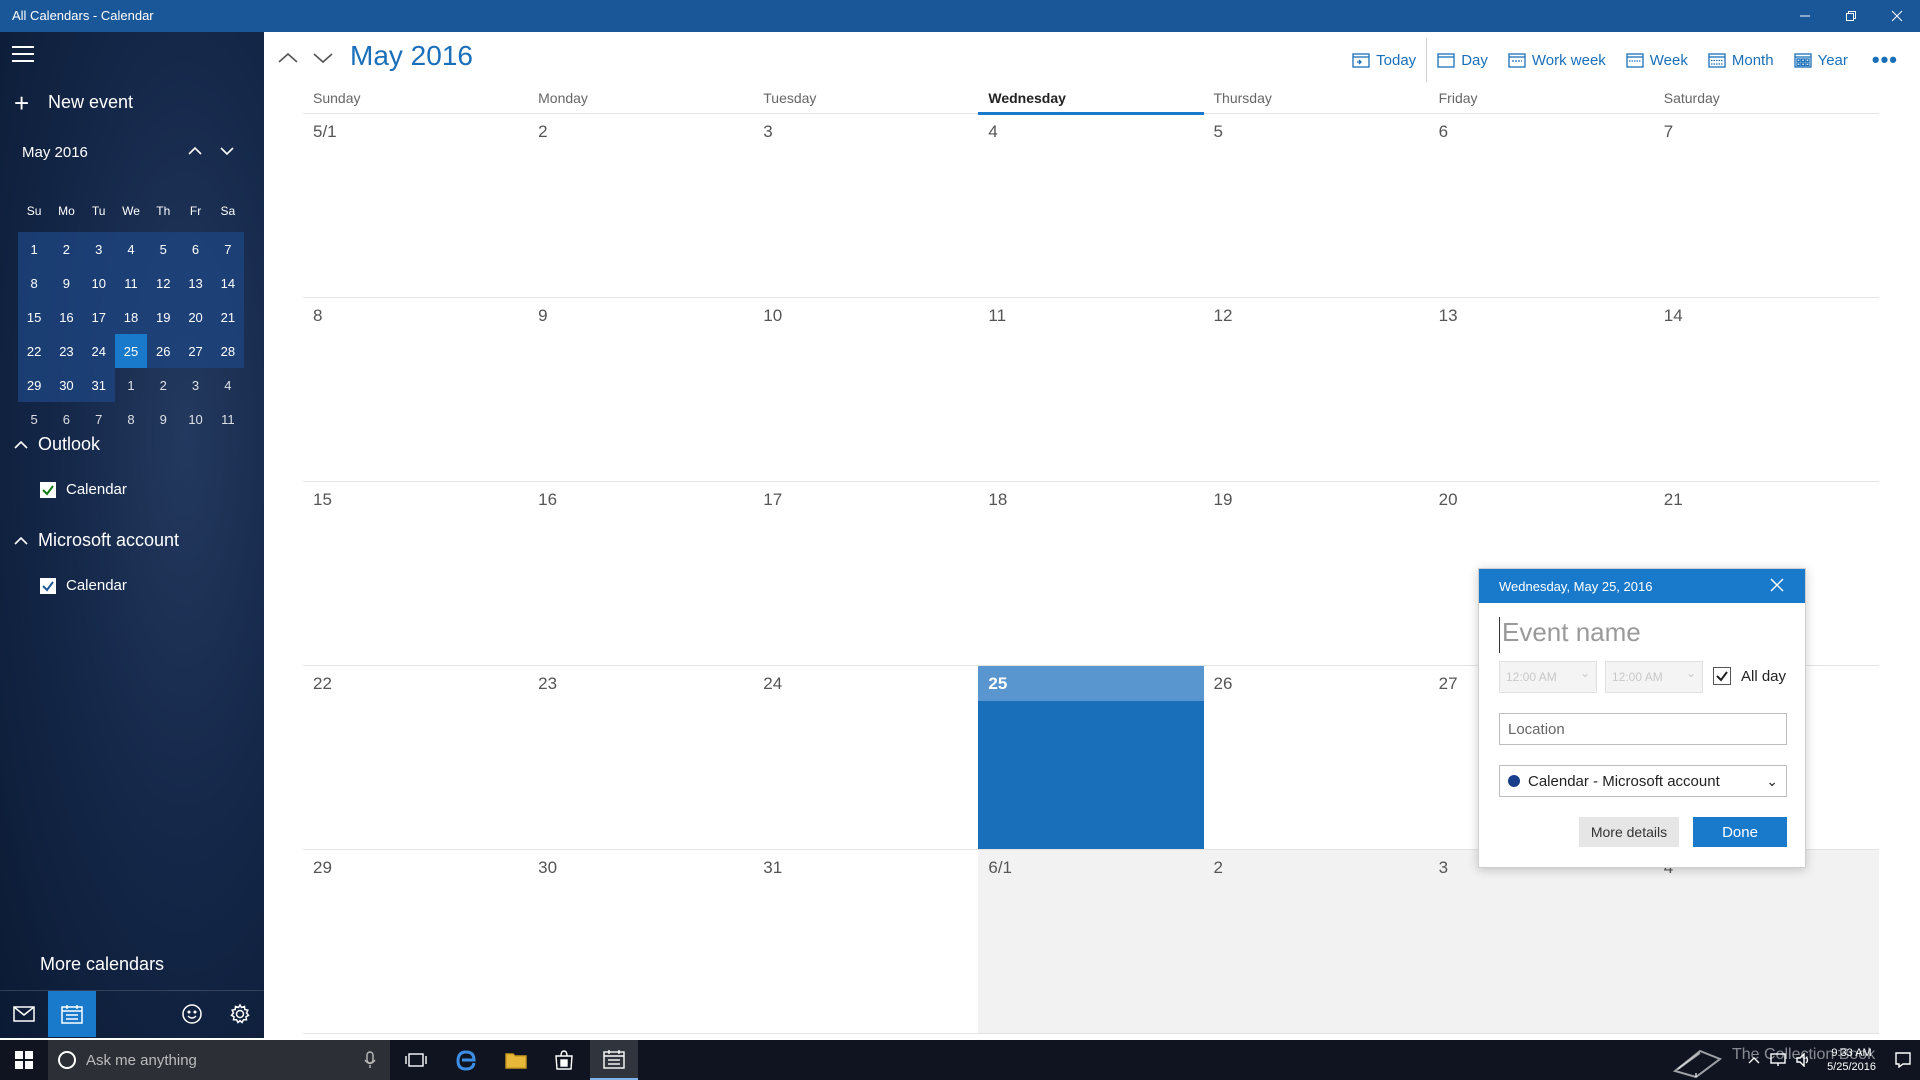 The height and width of the screenshot is (1080, 1920). What do you see at coordinates (131, 385) in the screenshot?
I see `mini-day: 1` at bounding box center [131, 385].